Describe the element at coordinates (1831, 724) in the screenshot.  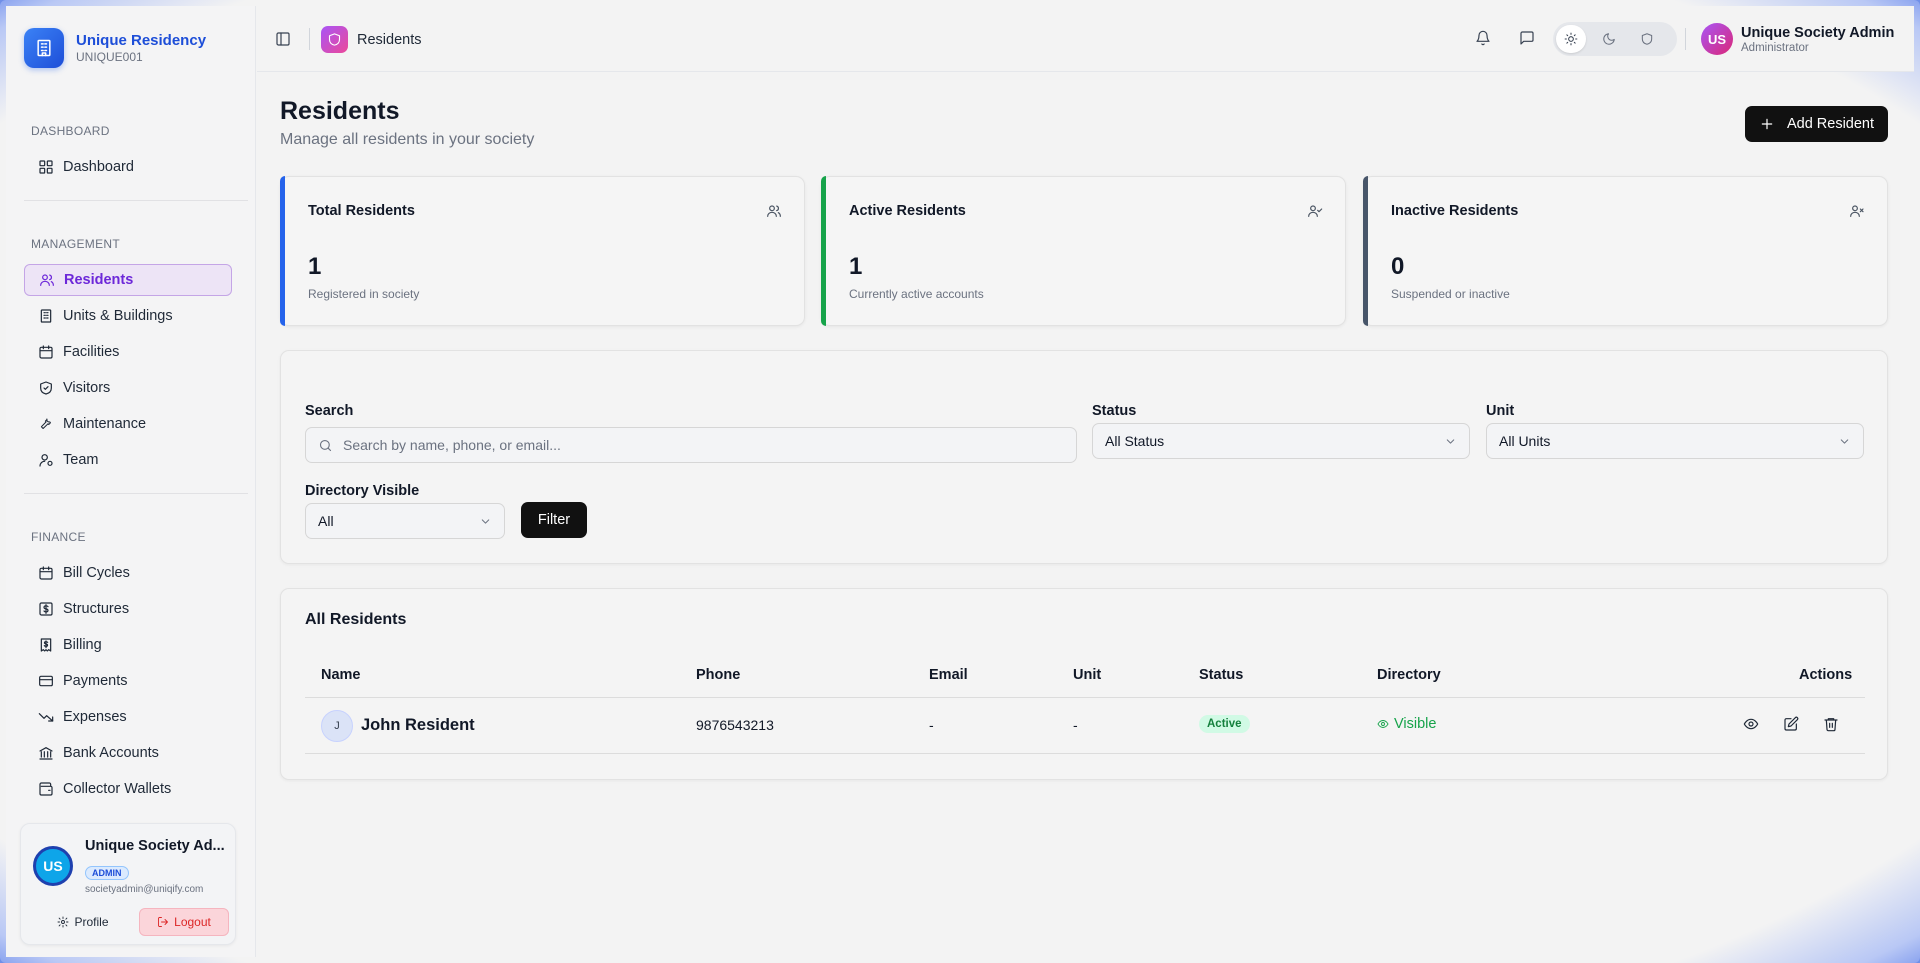
I see `delete-button` at that location.